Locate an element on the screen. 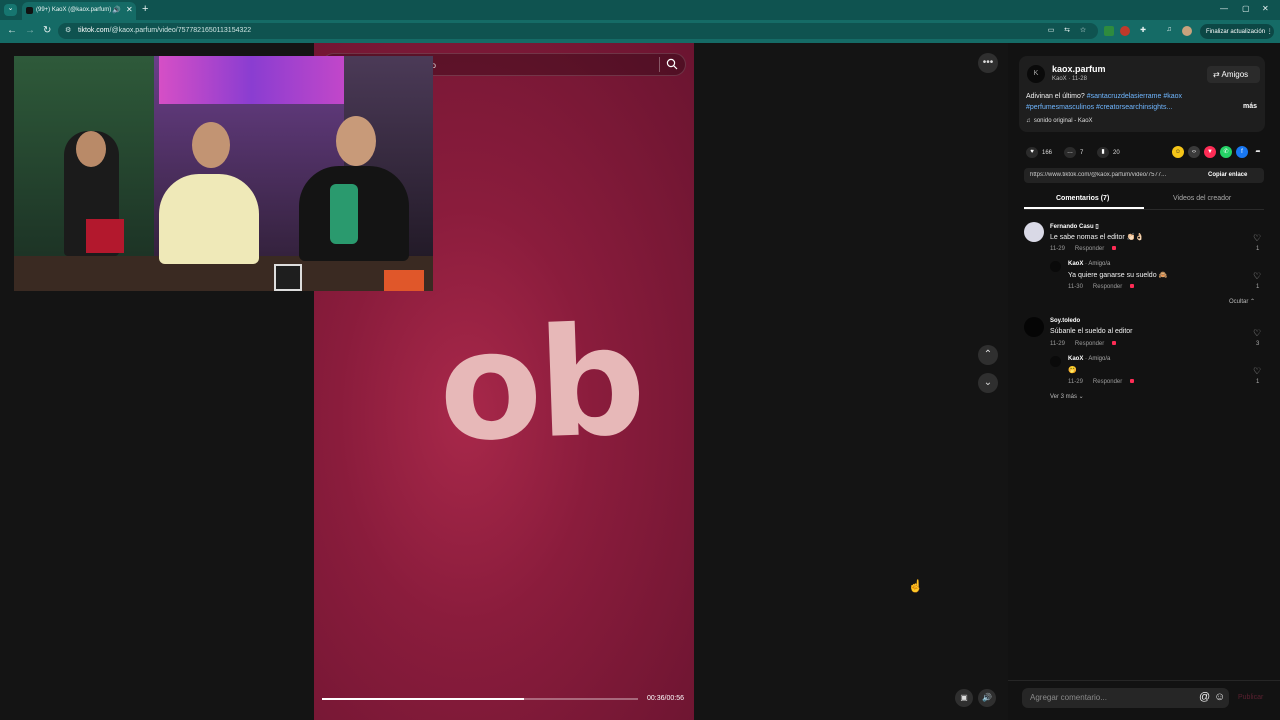 This screenshot has height=720, width=1280. comment-text: Súbanle el sueldo al editor is located at coordinates (1091, 331).